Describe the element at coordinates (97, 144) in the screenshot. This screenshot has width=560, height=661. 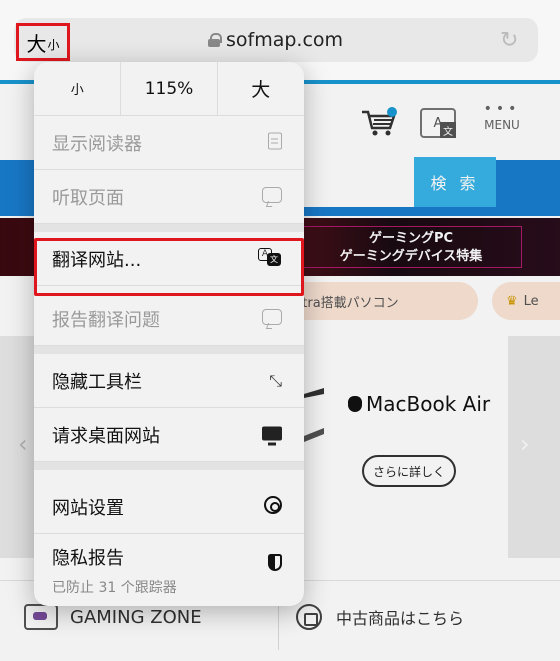
I see `menu-item-label: 显示阅读器` at that location.